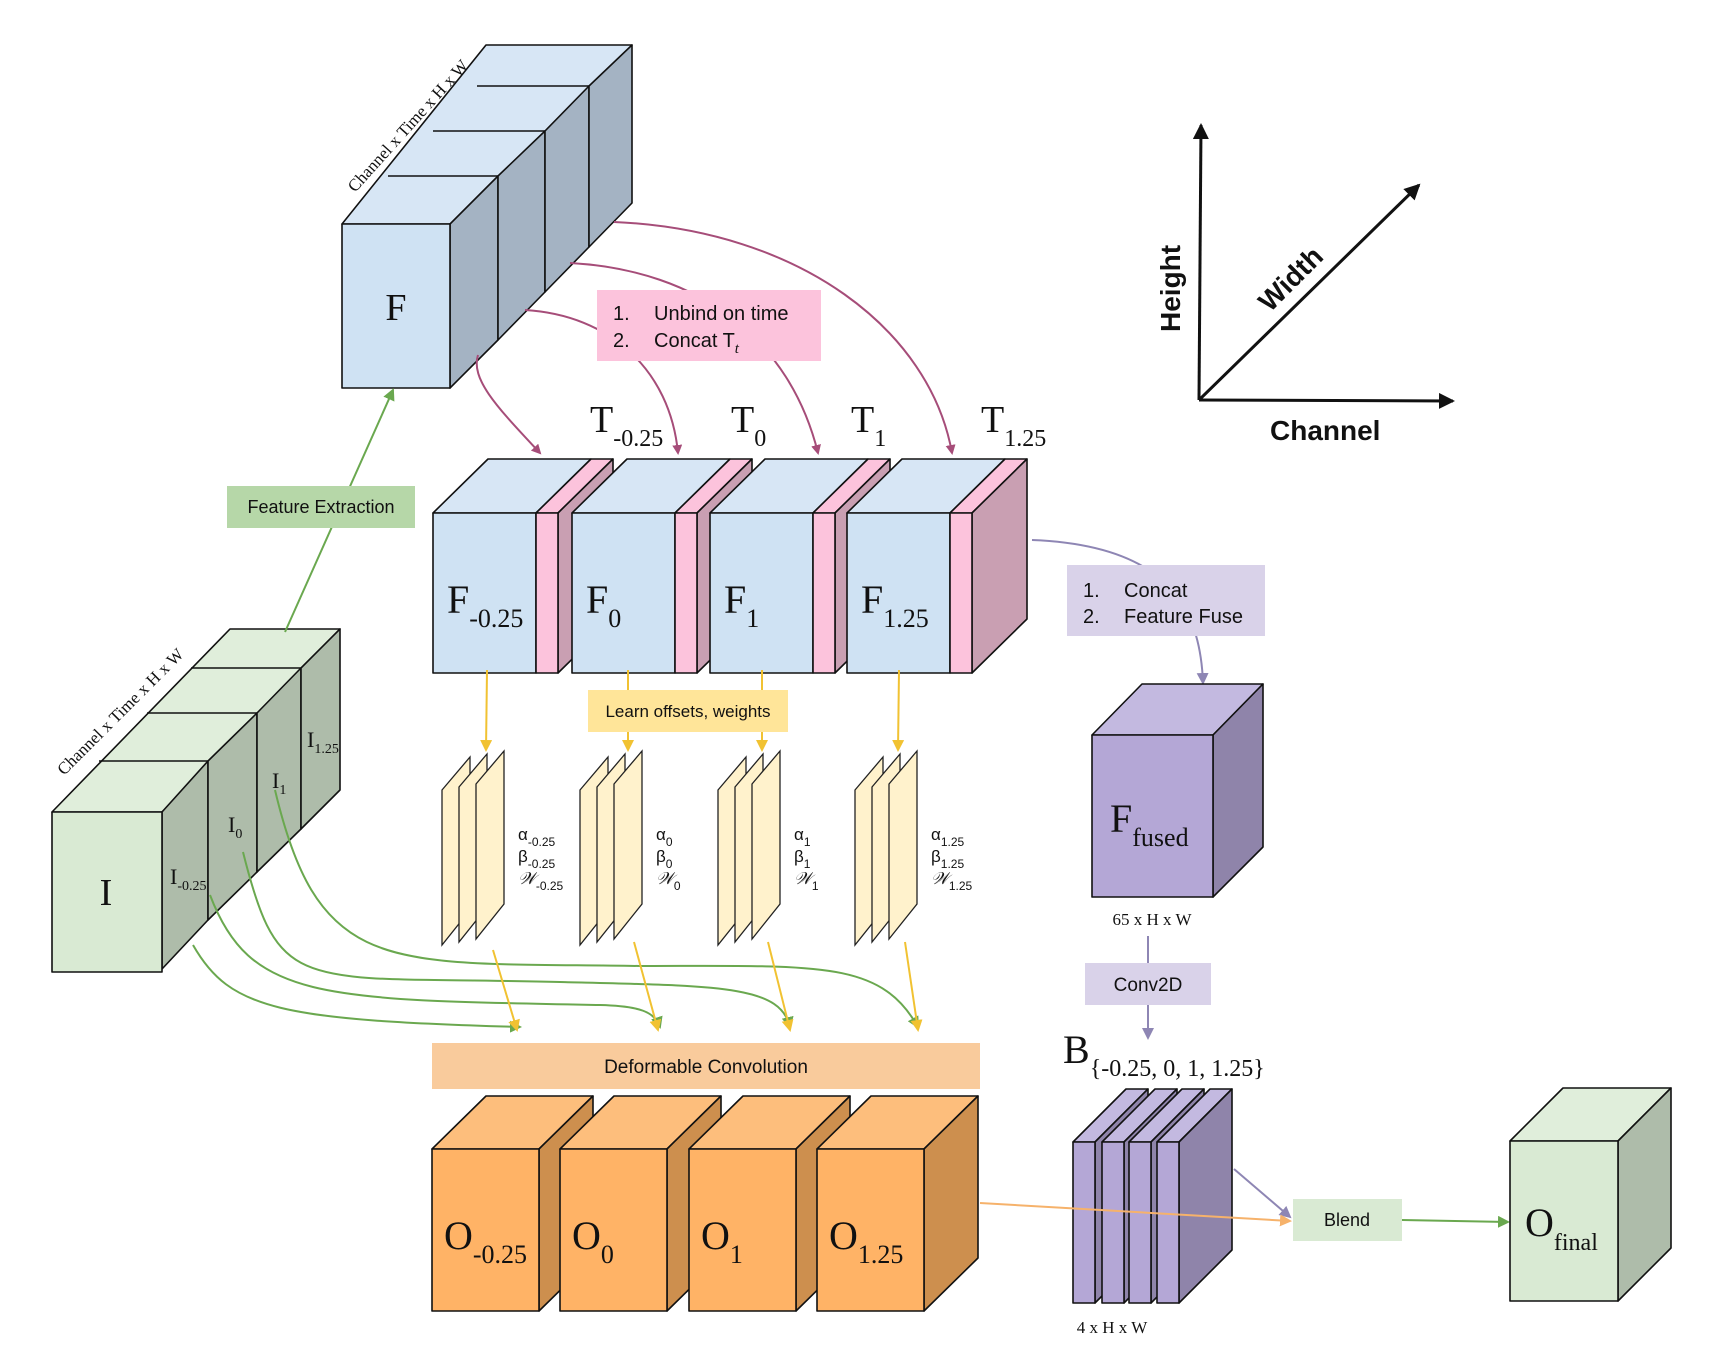 This screenshot has height=1361, width=1732. I want to click on feature-extraction-arrow: Feature Extraction, so click(321, 510).